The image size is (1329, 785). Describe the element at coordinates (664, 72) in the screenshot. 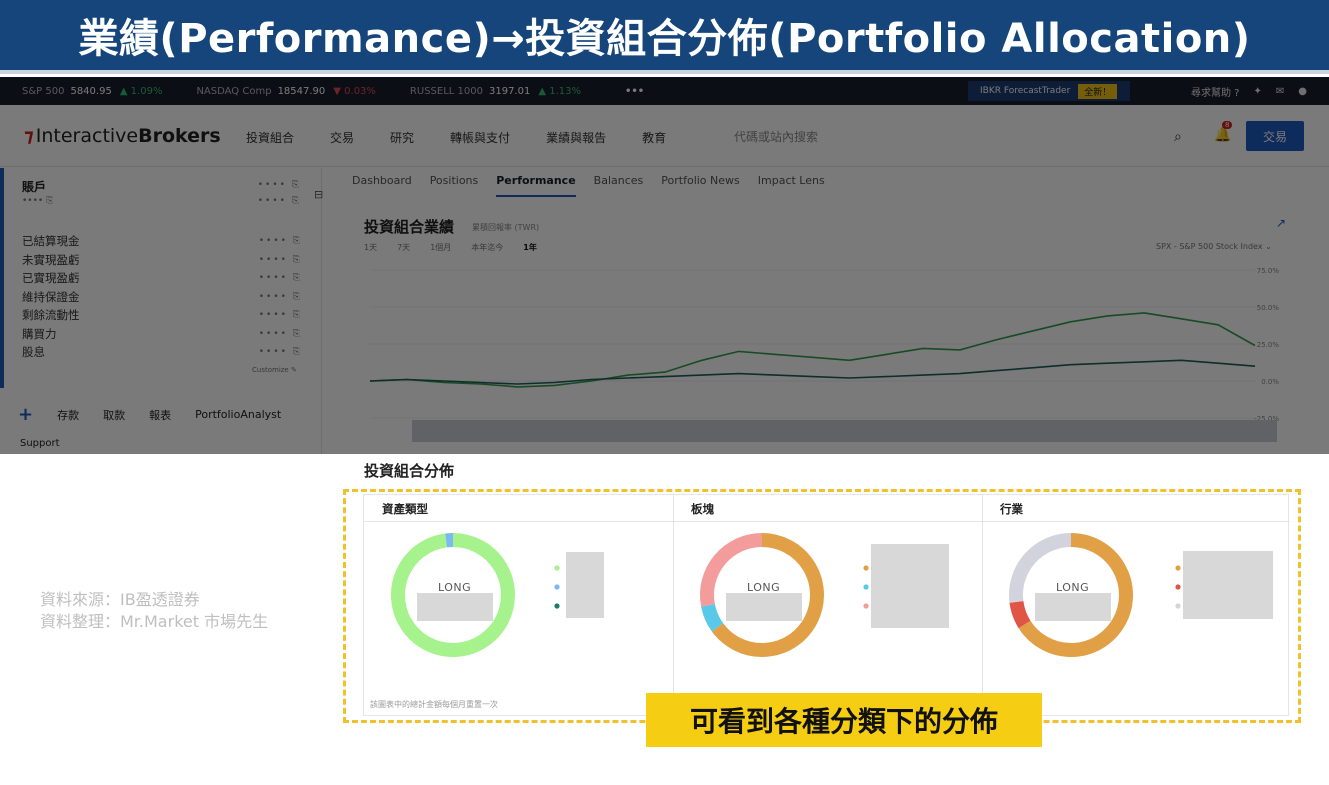

I see `banner-divider` at that location.